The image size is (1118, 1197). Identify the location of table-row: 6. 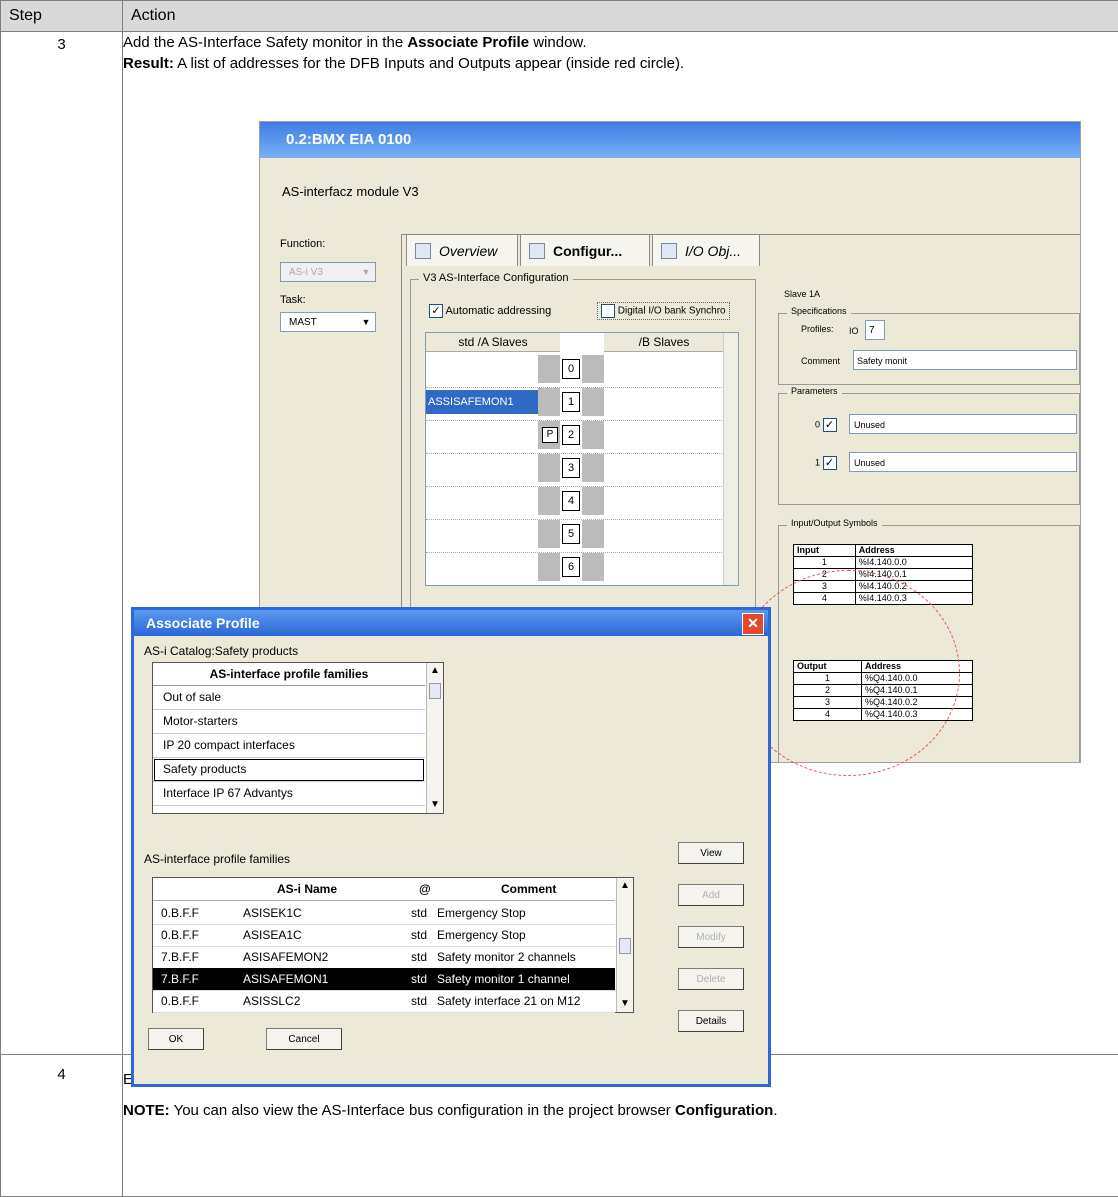
(576, 568).